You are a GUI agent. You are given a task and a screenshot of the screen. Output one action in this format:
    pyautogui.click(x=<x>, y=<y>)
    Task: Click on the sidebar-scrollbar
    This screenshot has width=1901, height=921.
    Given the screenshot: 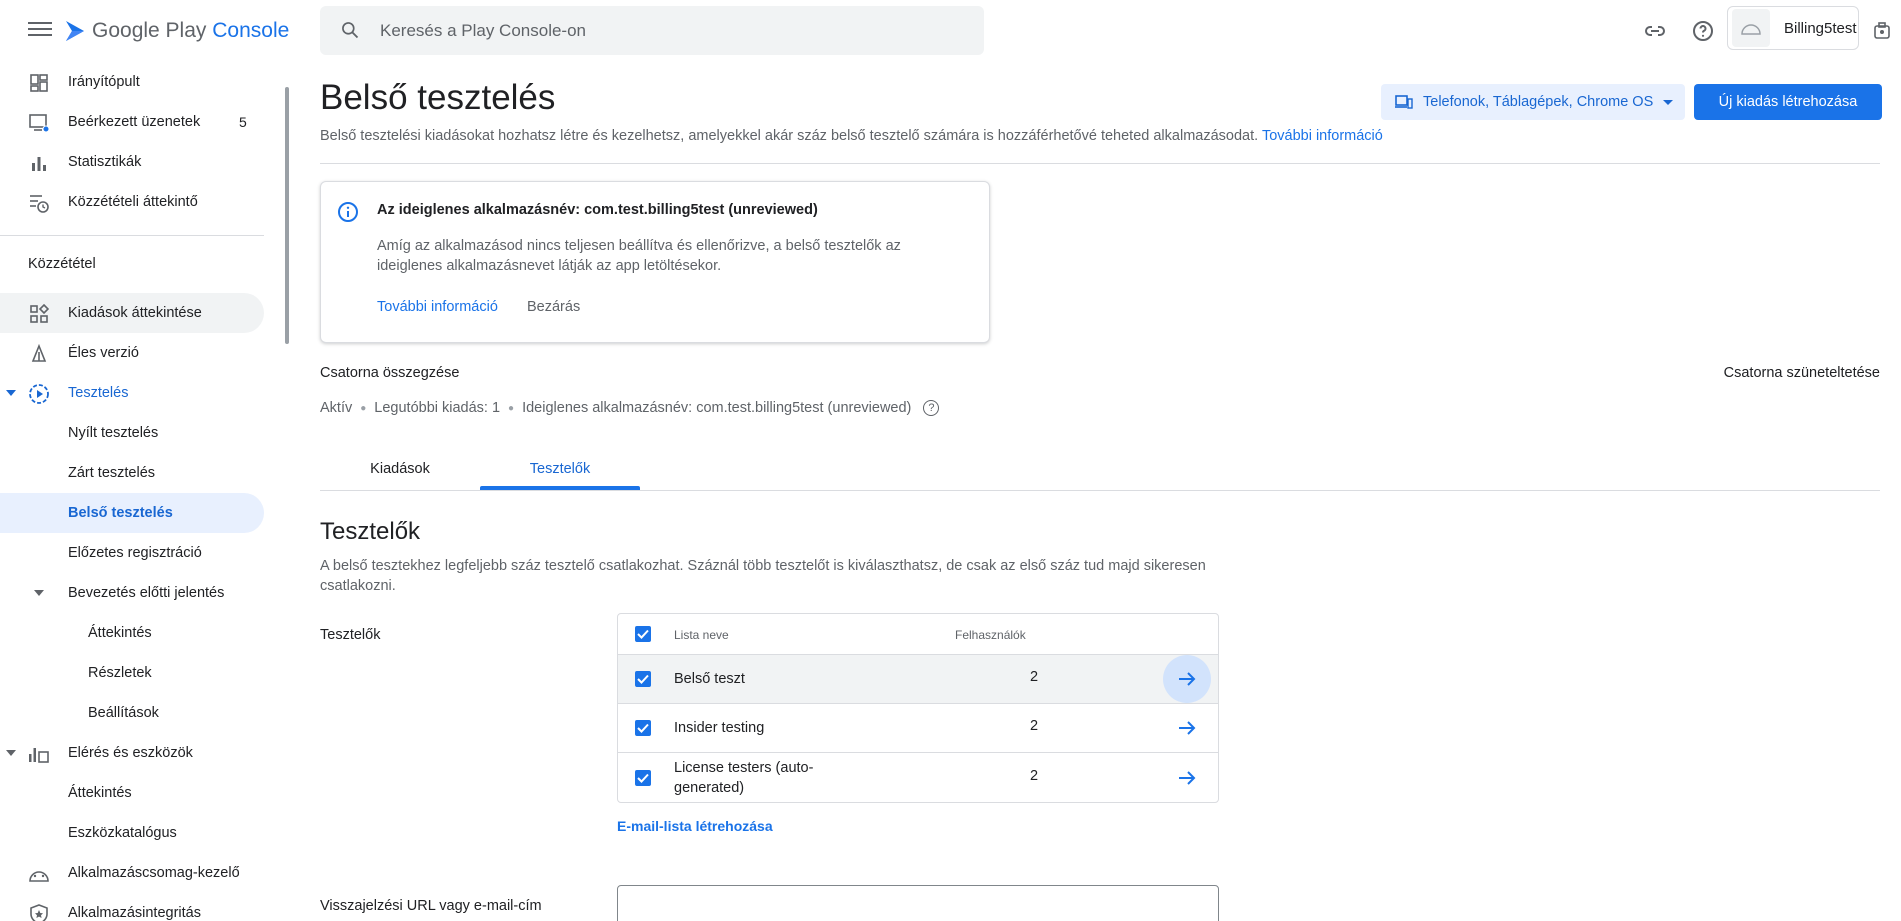 What is the action you would take?
    pyautogui.click(x=287, y=215)
    